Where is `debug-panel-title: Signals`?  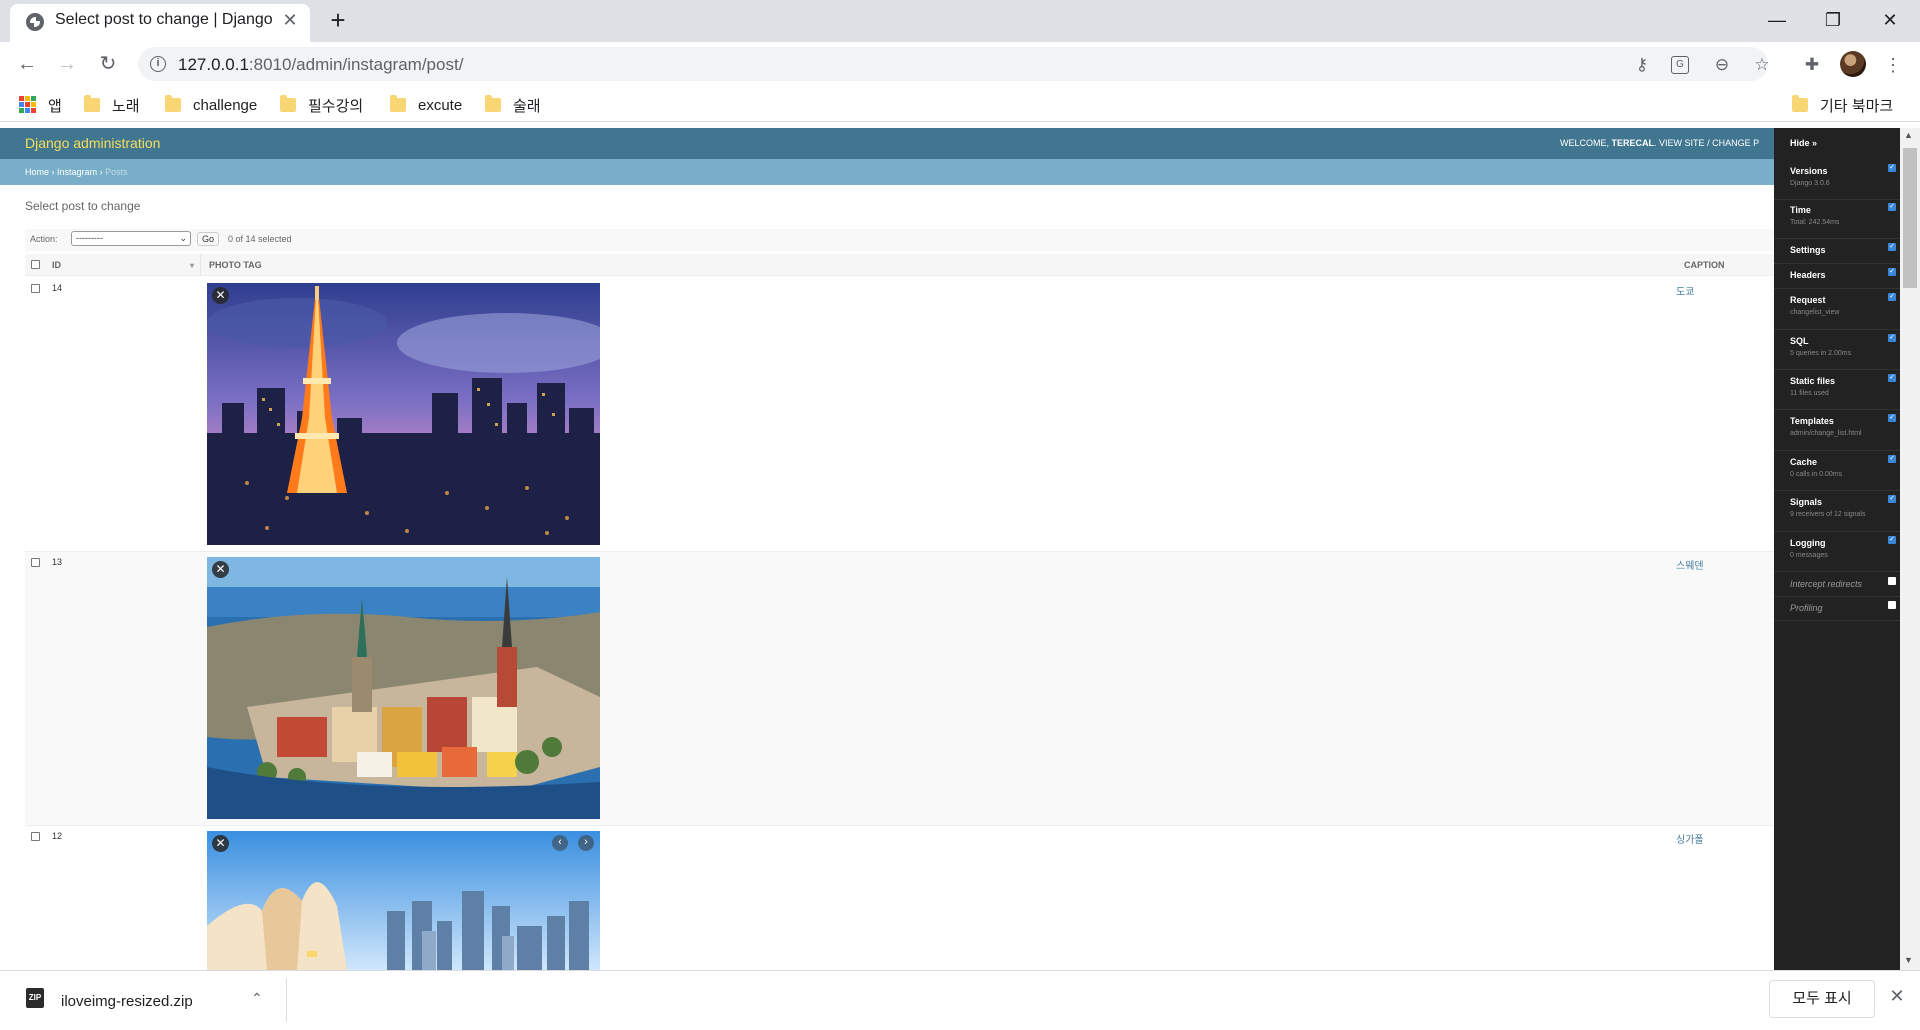 debug-panel-title: Signals is located at coordinates (1806, 502).